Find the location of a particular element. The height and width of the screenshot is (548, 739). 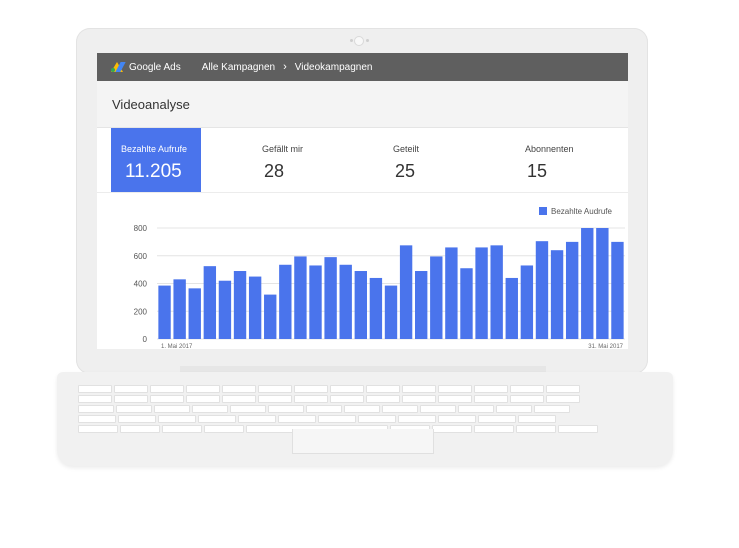

x-end-label: 31. Mai 2017 is located at coordinates (605, 346).